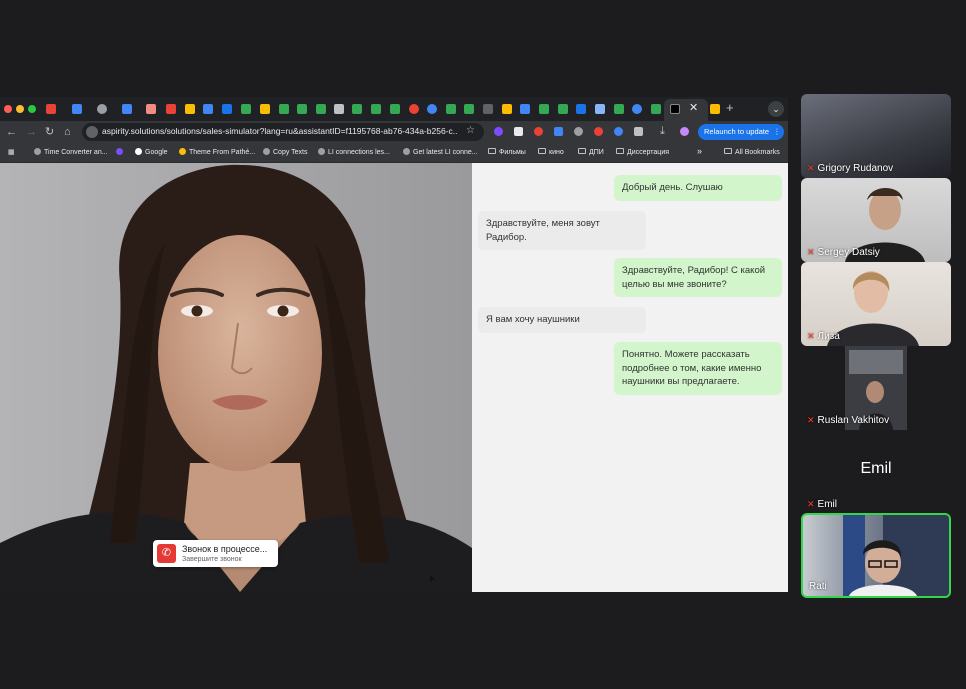 The image size is (966, 689). I want to click on minimize-window-icon, so click(20, 109).